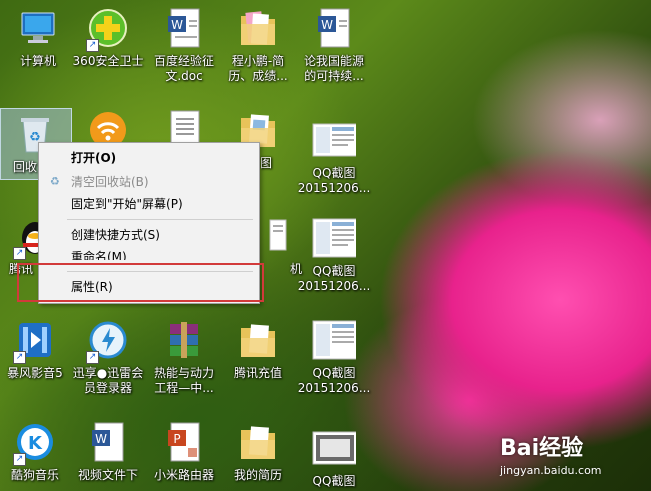  Describe the element at coordinates (108, 29) in the screenshot. I see `360-security-icon: ↗` at that location.